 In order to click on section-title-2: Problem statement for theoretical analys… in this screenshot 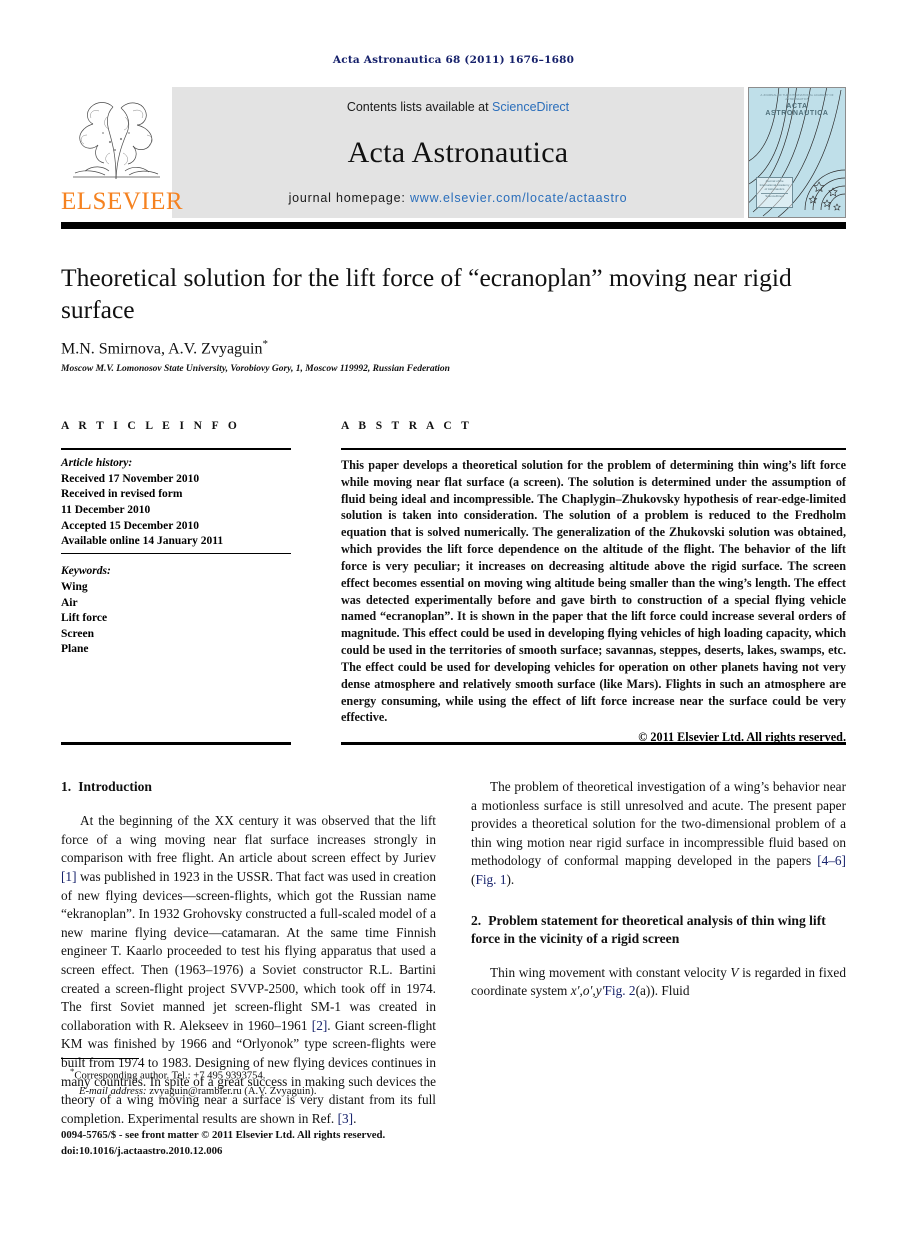, I will do `click(648, 929)`.